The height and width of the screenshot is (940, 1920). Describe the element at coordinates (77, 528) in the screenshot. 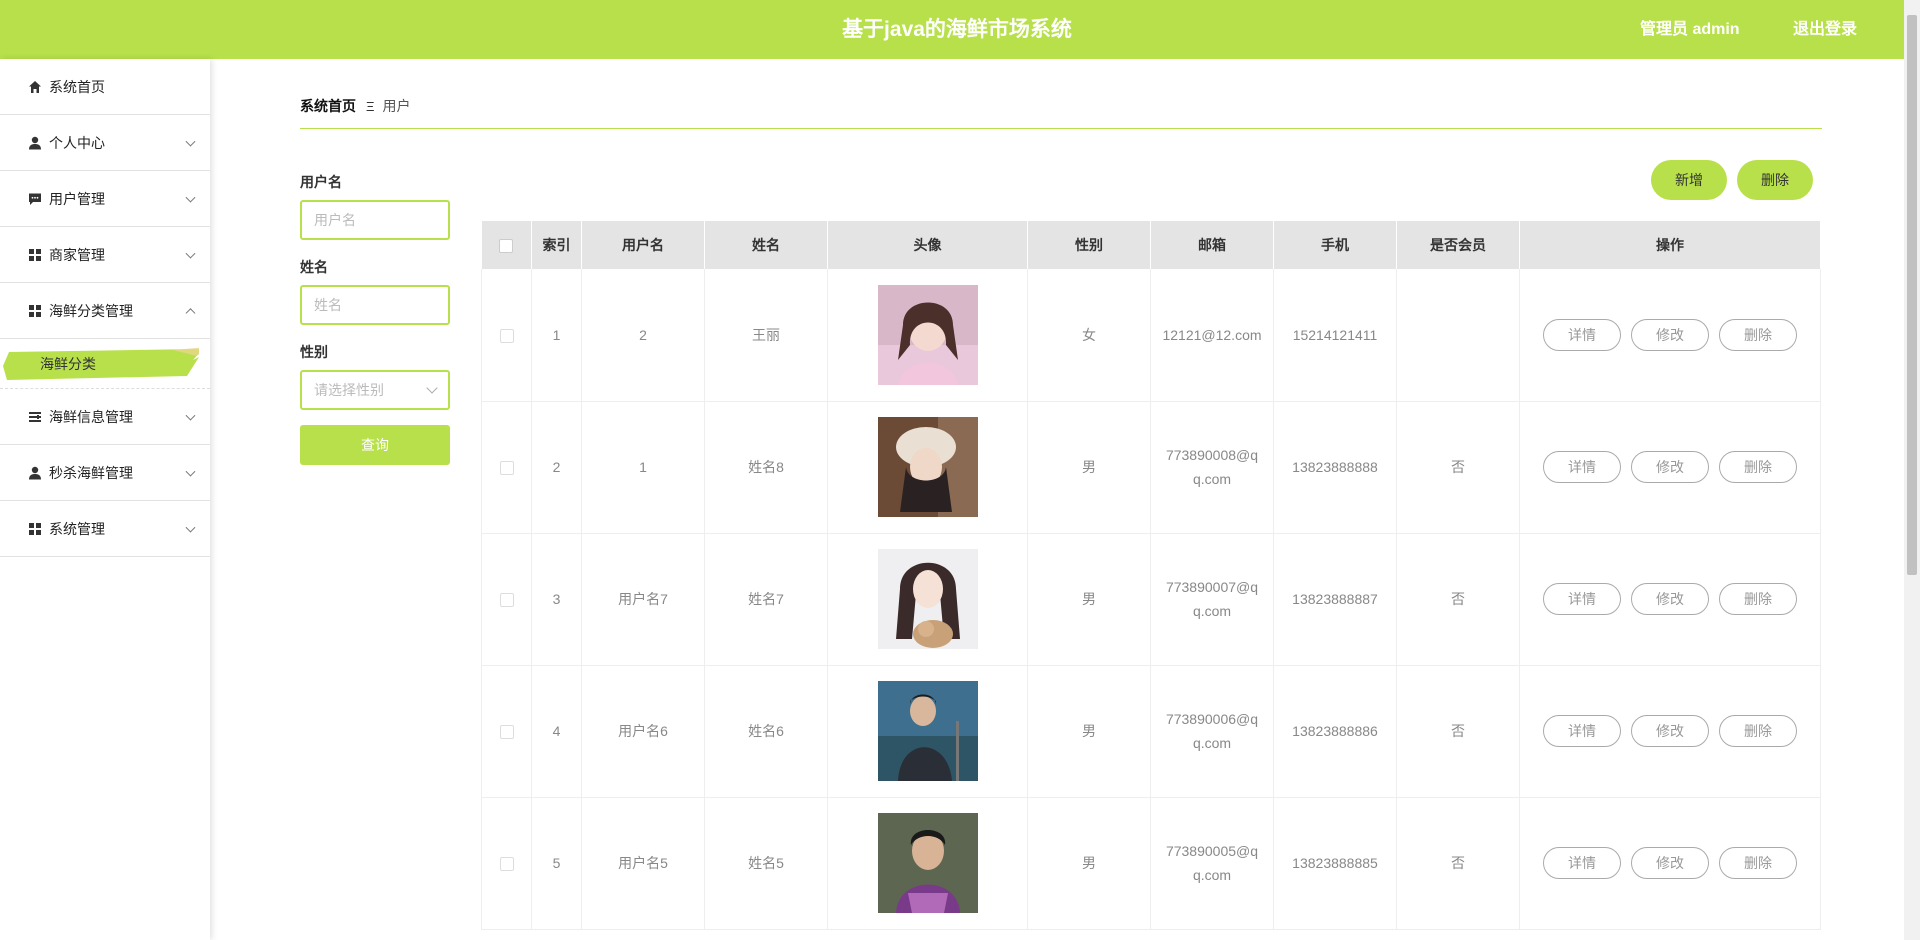

I see `sidebar-item-label: 系统管理` at that location.